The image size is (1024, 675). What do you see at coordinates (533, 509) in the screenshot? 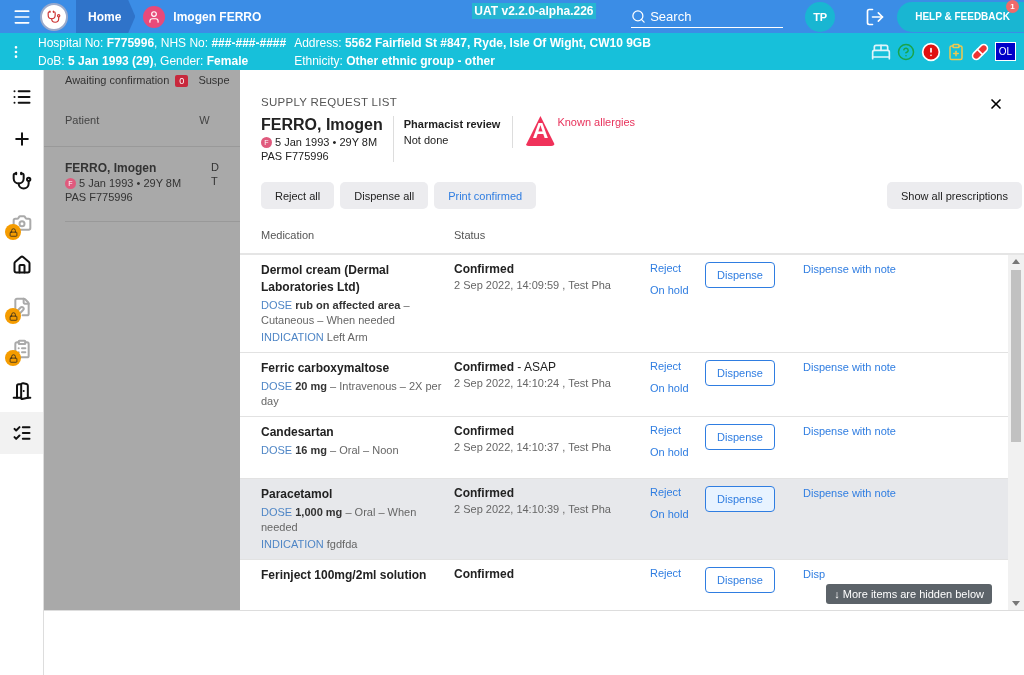
I see `status-date: 2 Sep 2022, 14:10:39 , Test Pha` at bounding box center [533, 509].